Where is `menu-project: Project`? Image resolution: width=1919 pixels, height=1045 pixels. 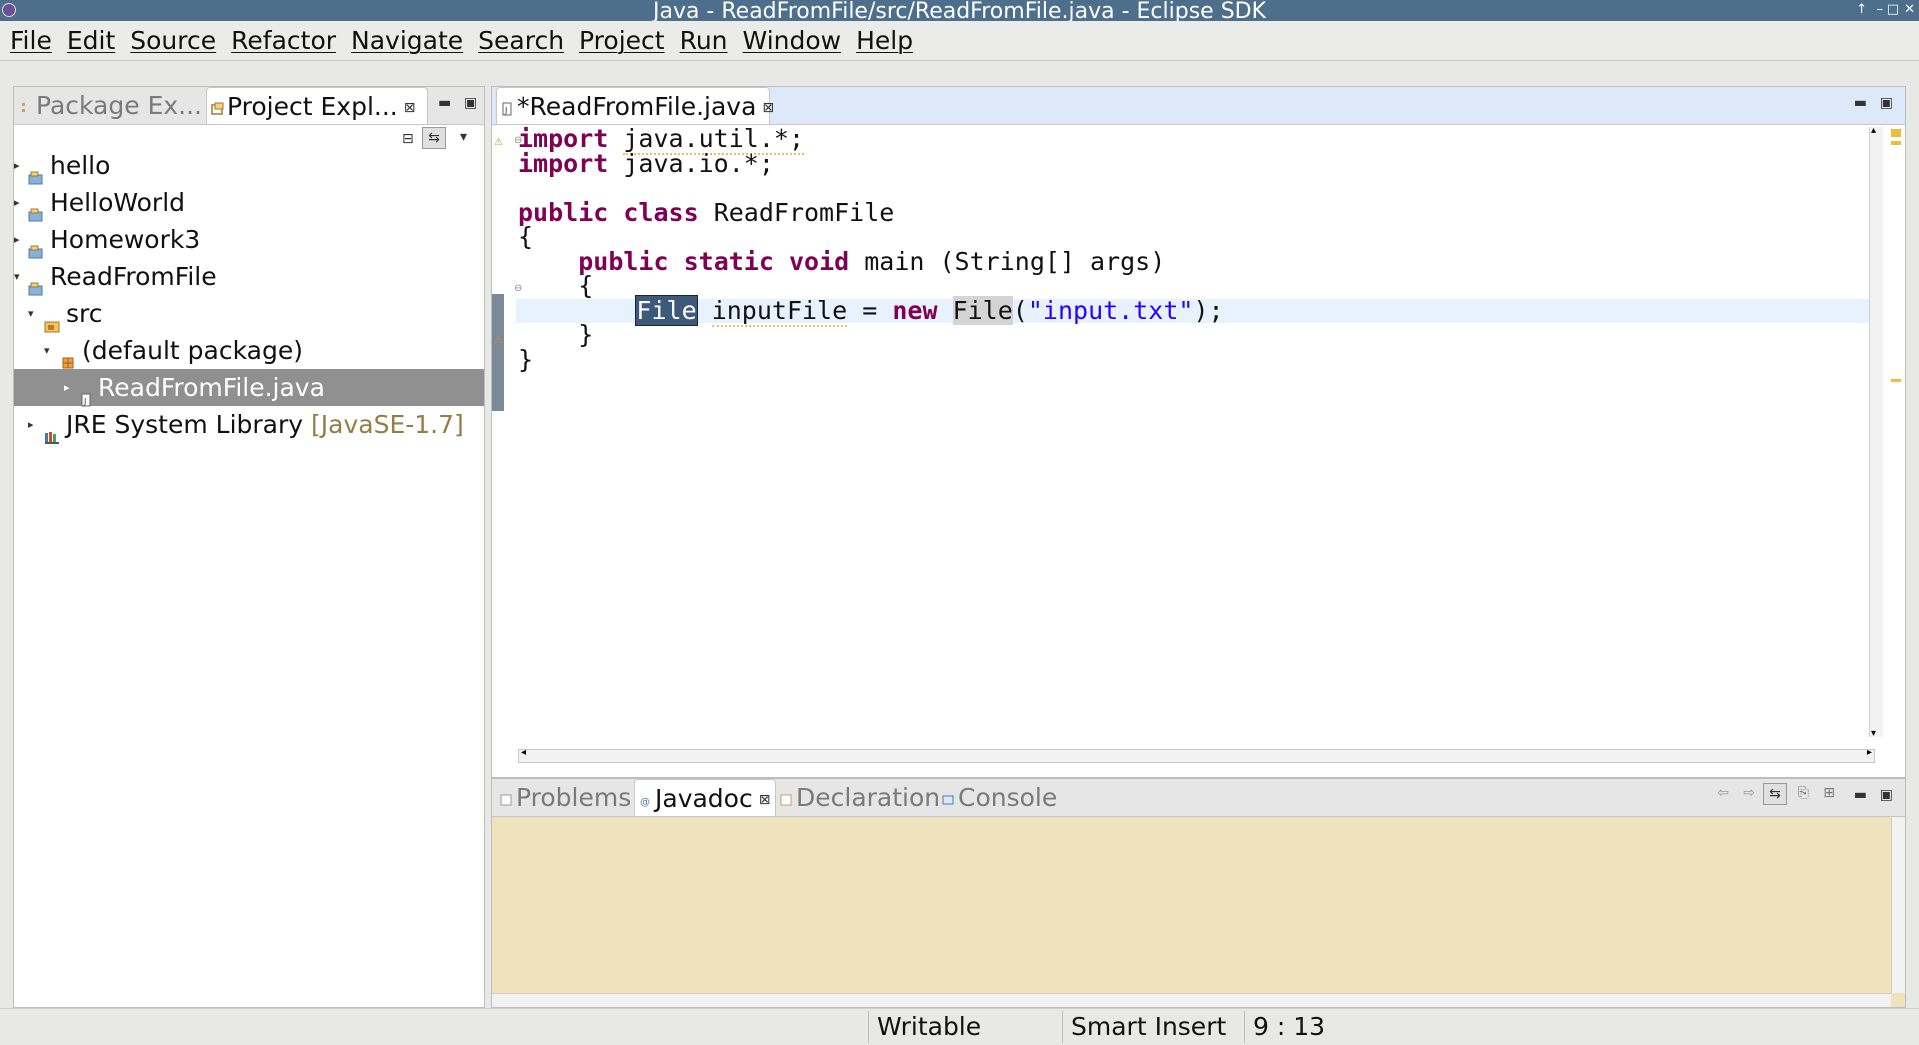 menu-project: Project is located at coordinates (622, 40).